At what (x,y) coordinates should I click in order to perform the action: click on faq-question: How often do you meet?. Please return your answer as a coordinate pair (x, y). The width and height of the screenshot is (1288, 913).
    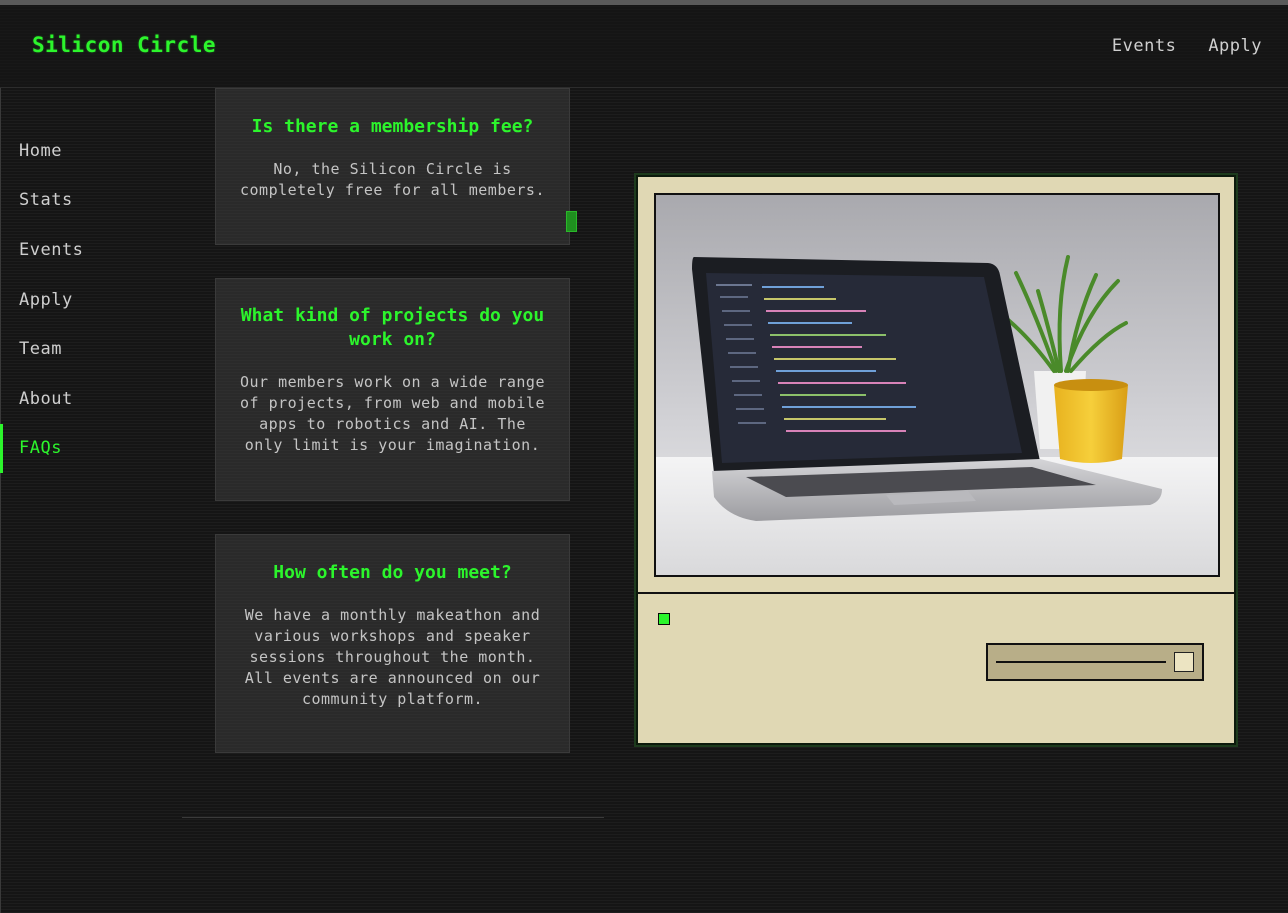
    Looking at the image, I should click on (392, 572).